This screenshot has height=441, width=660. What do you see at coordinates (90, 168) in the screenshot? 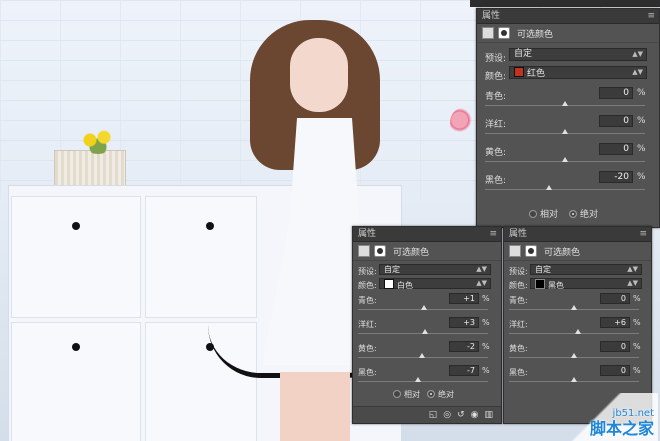
I see `flower-basket` at bounding box center [90, 168].